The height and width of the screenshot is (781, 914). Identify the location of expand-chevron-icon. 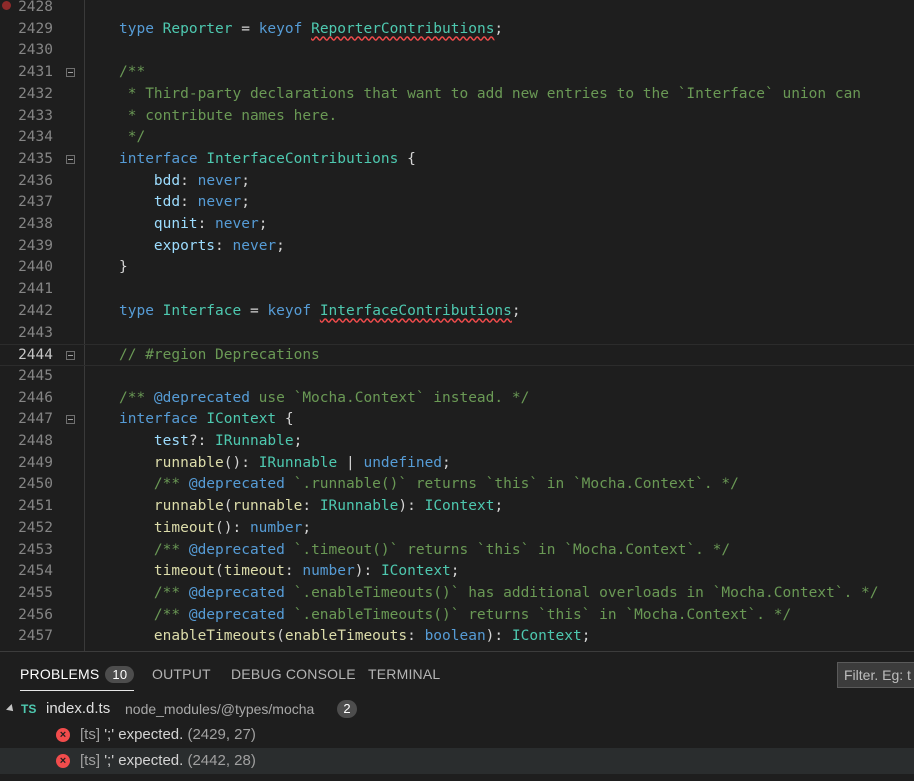
(11, 709).